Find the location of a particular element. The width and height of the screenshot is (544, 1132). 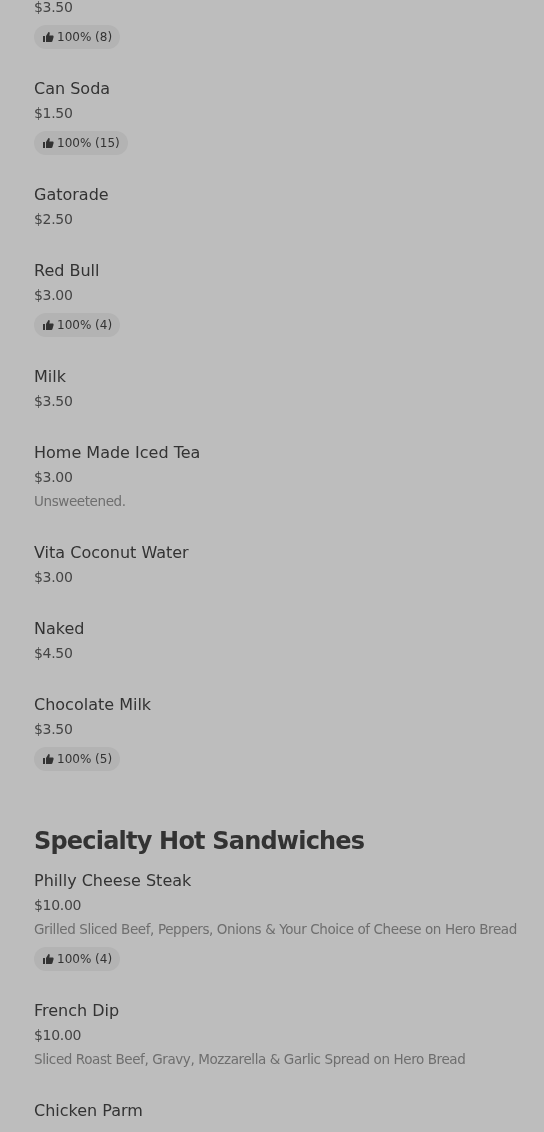

item-name: Naked is located at coordinates (59, 629).